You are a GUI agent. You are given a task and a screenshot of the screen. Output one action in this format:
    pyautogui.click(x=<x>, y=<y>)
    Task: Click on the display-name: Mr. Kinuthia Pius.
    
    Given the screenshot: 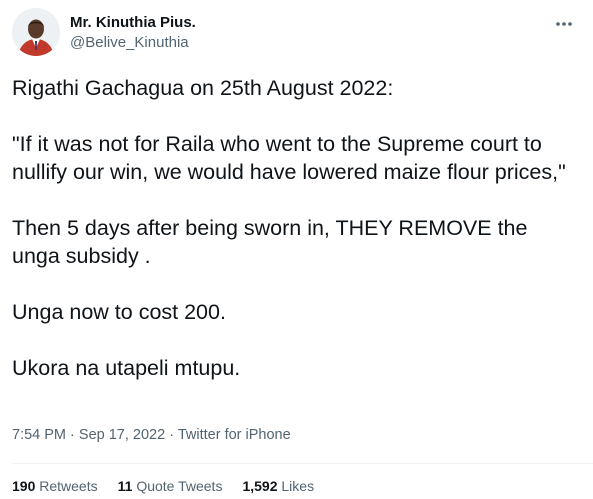 What is the action you would take?
    pyautogui.click(x=133, y=23)
    